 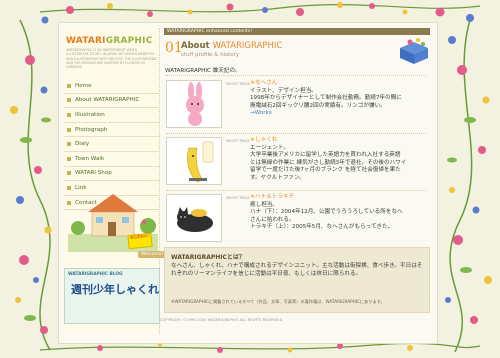 What do you see at coordinates (90, 114) in the screenshot?
I see `nav-label: Illustration` at bounding box center [90, 114].